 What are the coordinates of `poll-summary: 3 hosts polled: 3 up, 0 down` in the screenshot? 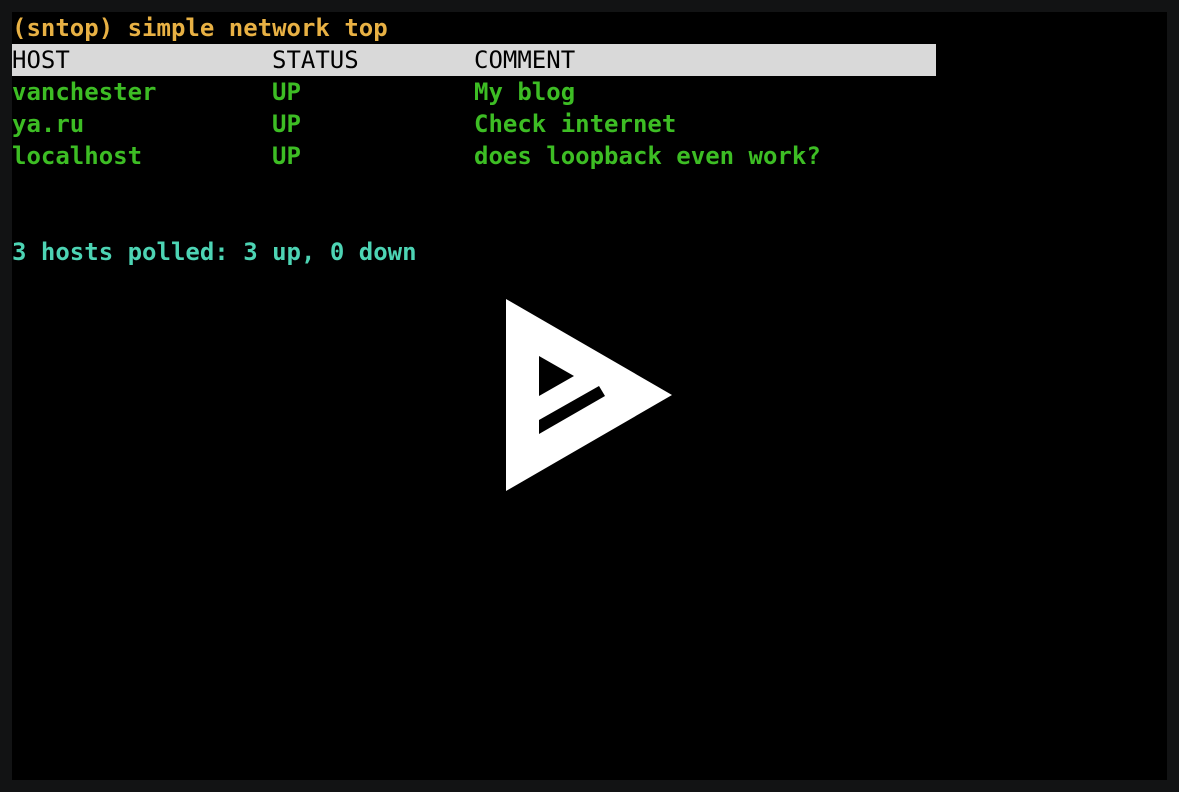 It's located at (214, 252).